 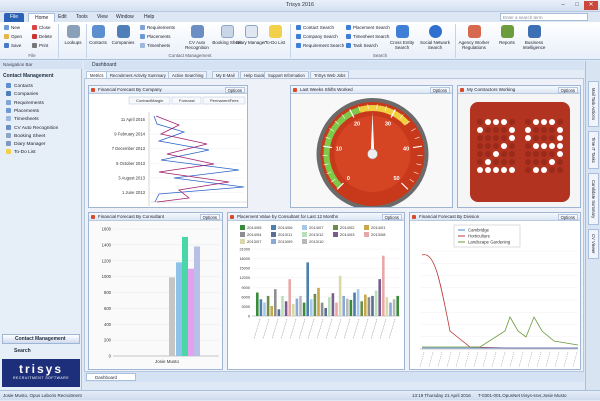 I want to click on nav-item-cv-auto-recognition: CV Auto Recognition, so click(x=32, y=128).